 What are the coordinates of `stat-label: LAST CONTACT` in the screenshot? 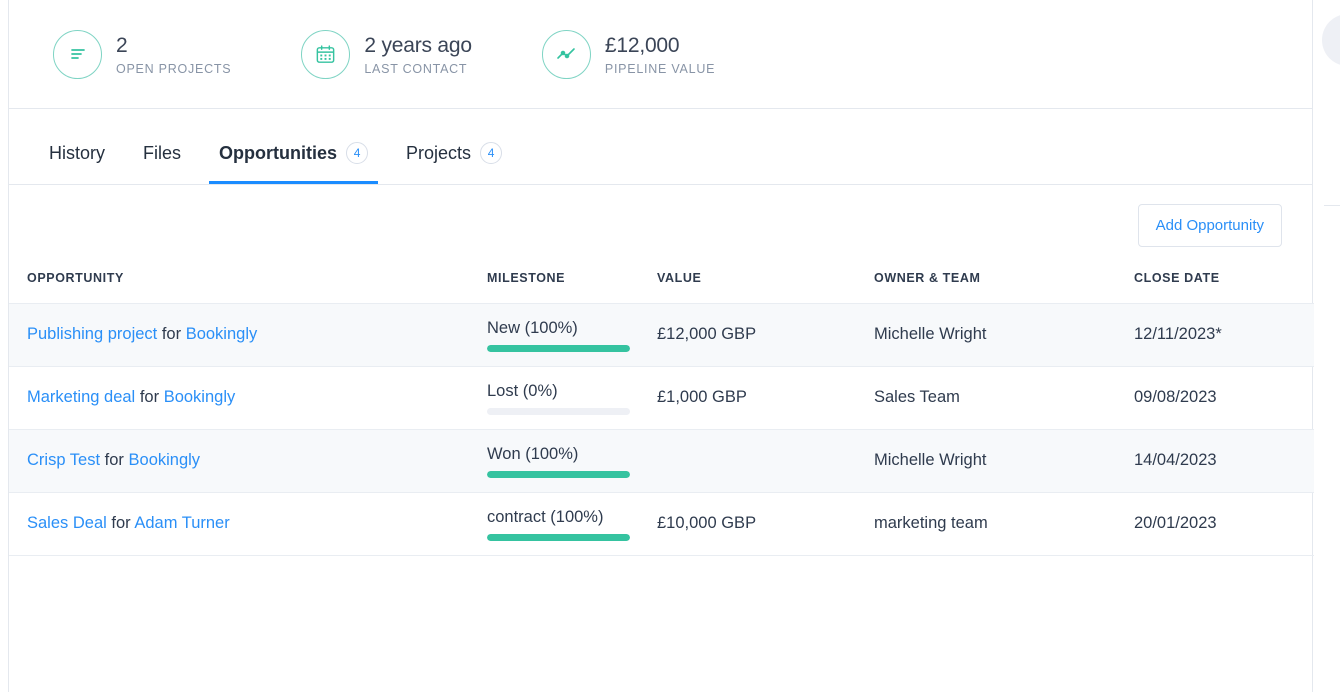 It's located at (416, 68).